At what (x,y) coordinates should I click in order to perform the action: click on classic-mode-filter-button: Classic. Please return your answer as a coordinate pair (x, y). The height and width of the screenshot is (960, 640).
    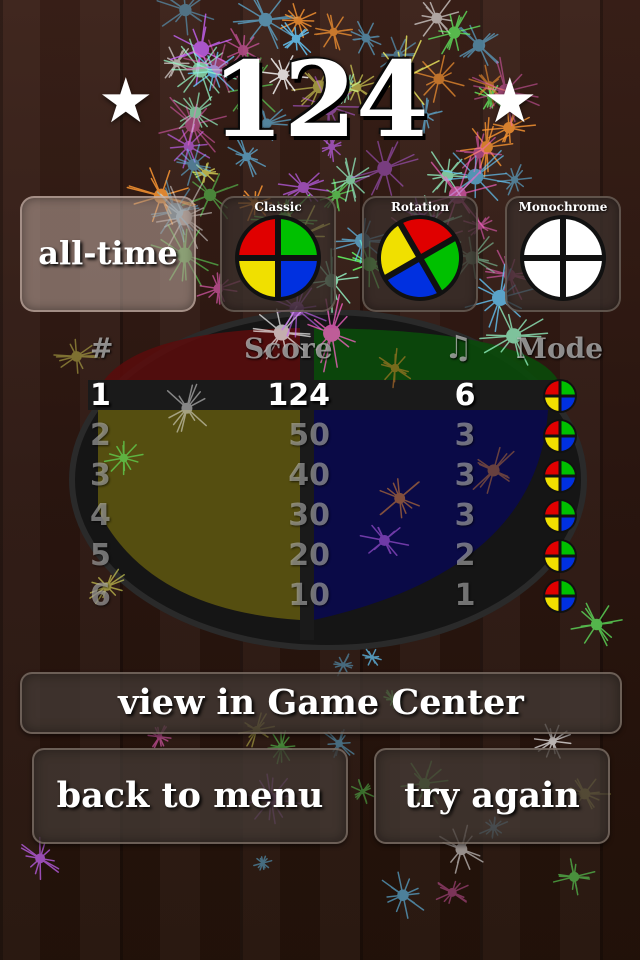
    Looking at the image, I should click on (278, 254).